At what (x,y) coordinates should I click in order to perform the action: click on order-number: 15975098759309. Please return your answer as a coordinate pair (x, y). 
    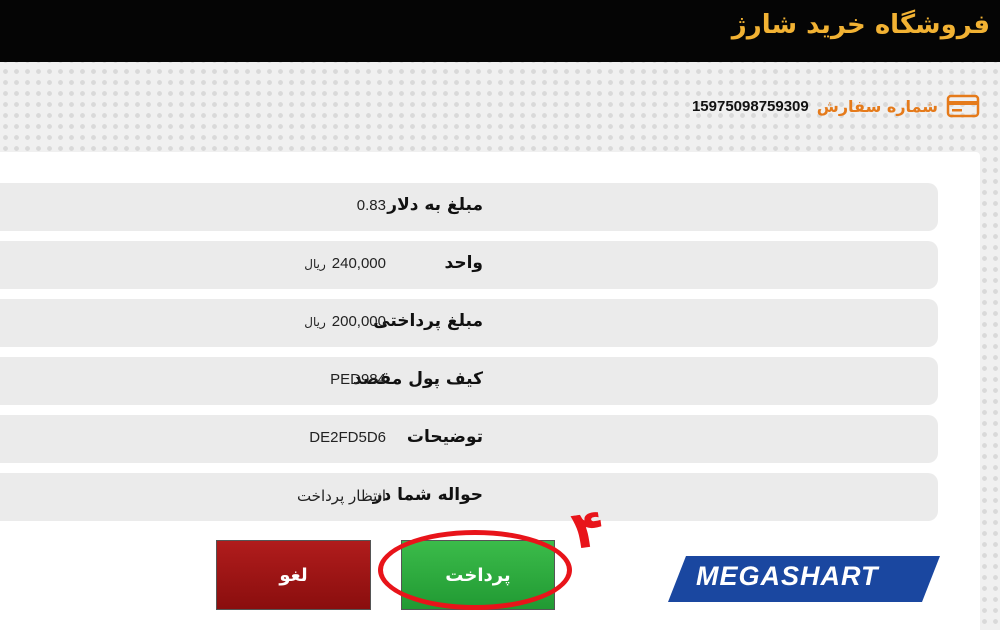
    Looking at the image, I should click on (750, 106).